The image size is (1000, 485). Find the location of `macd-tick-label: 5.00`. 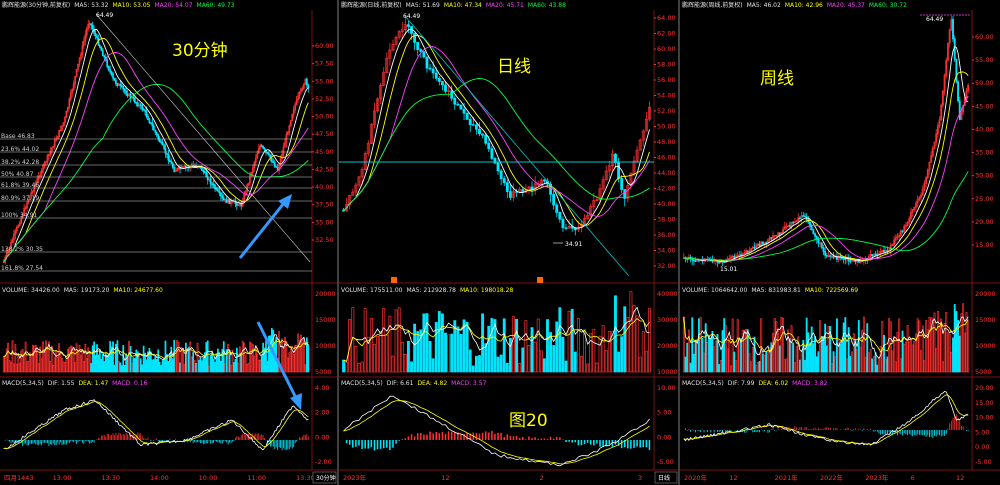

macd-tick-label: 5.00 is located at coordinates (982, 432).